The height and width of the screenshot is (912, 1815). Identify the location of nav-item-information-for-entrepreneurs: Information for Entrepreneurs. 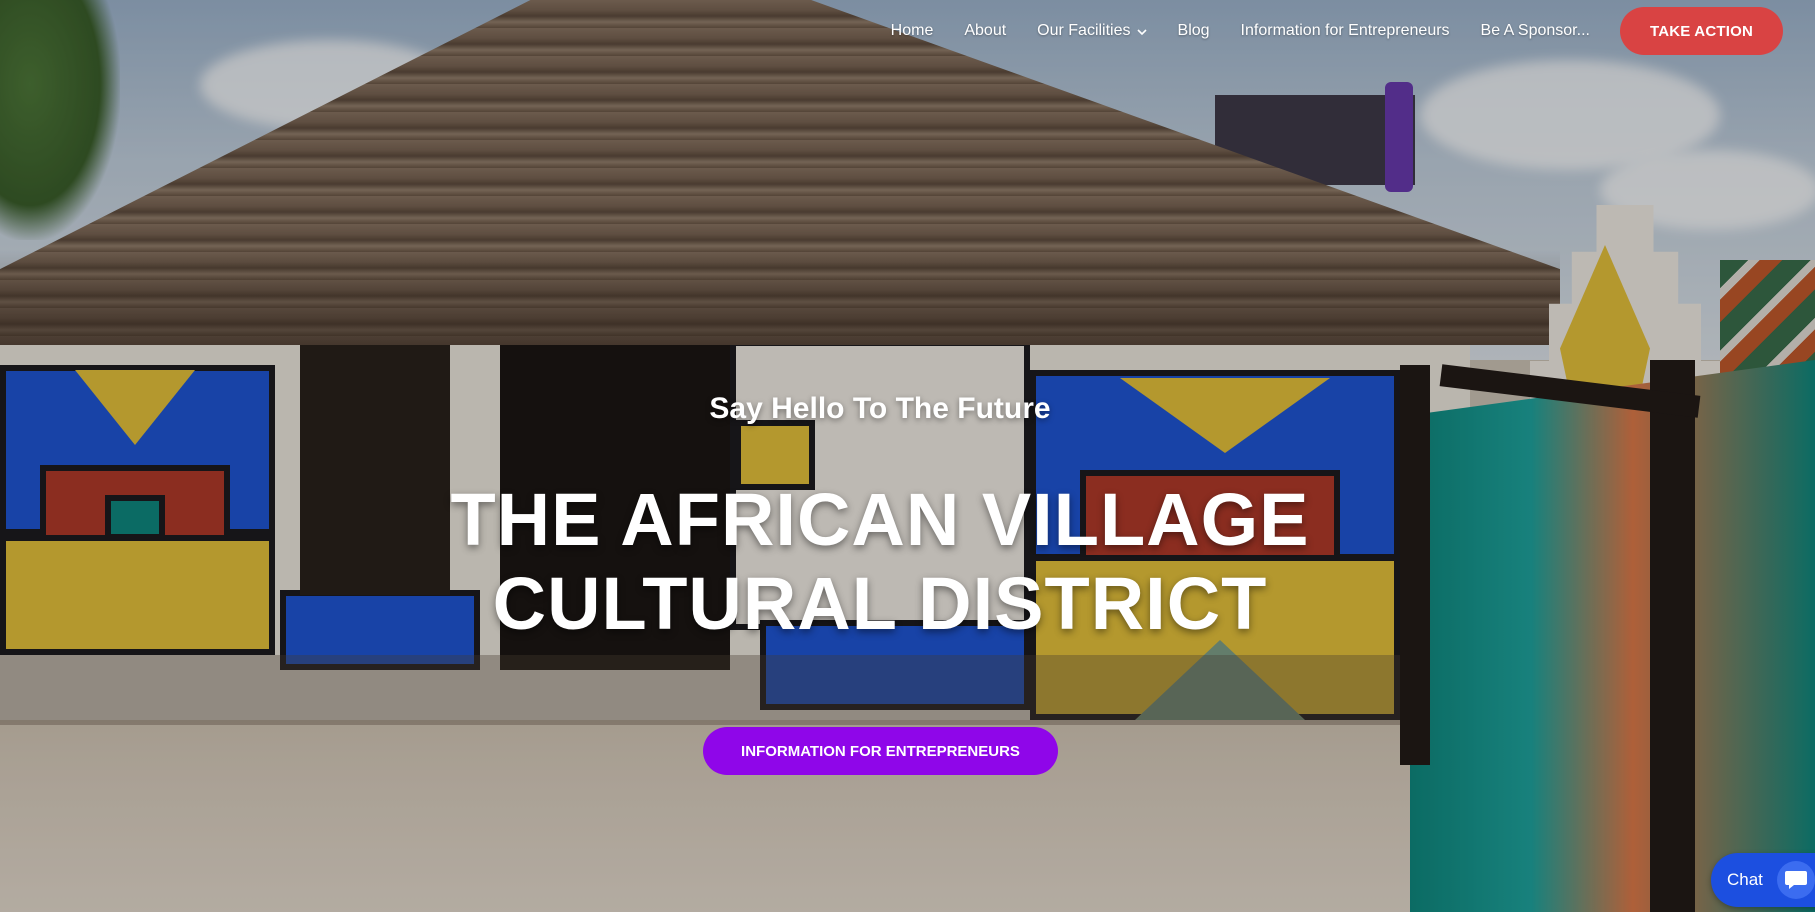
(1345, 31).